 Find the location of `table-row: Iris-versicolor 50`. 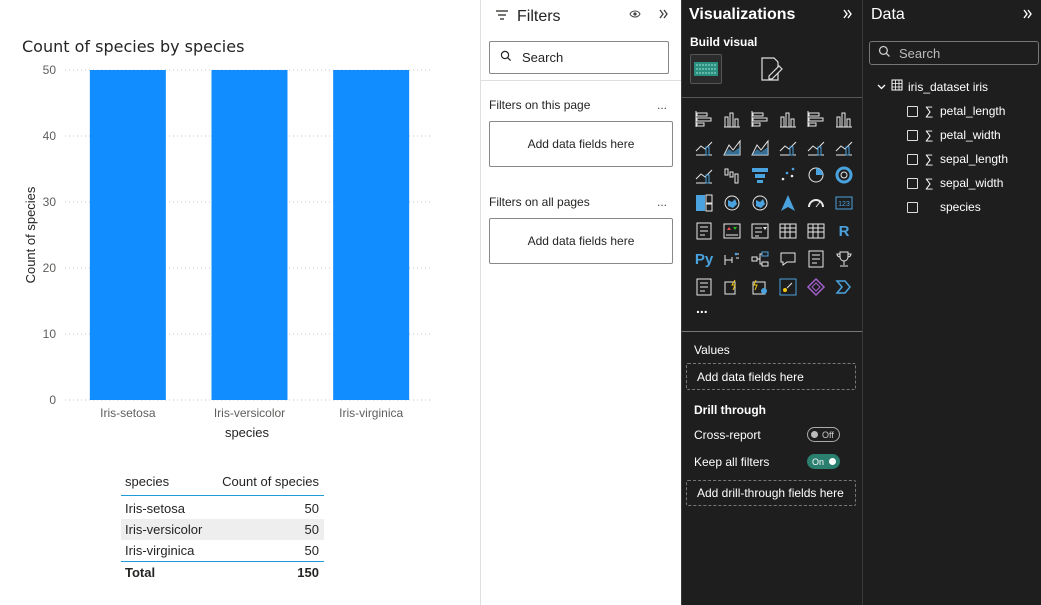

table-row: Iris-versicolor 50 is located at coordinates (222, 529).